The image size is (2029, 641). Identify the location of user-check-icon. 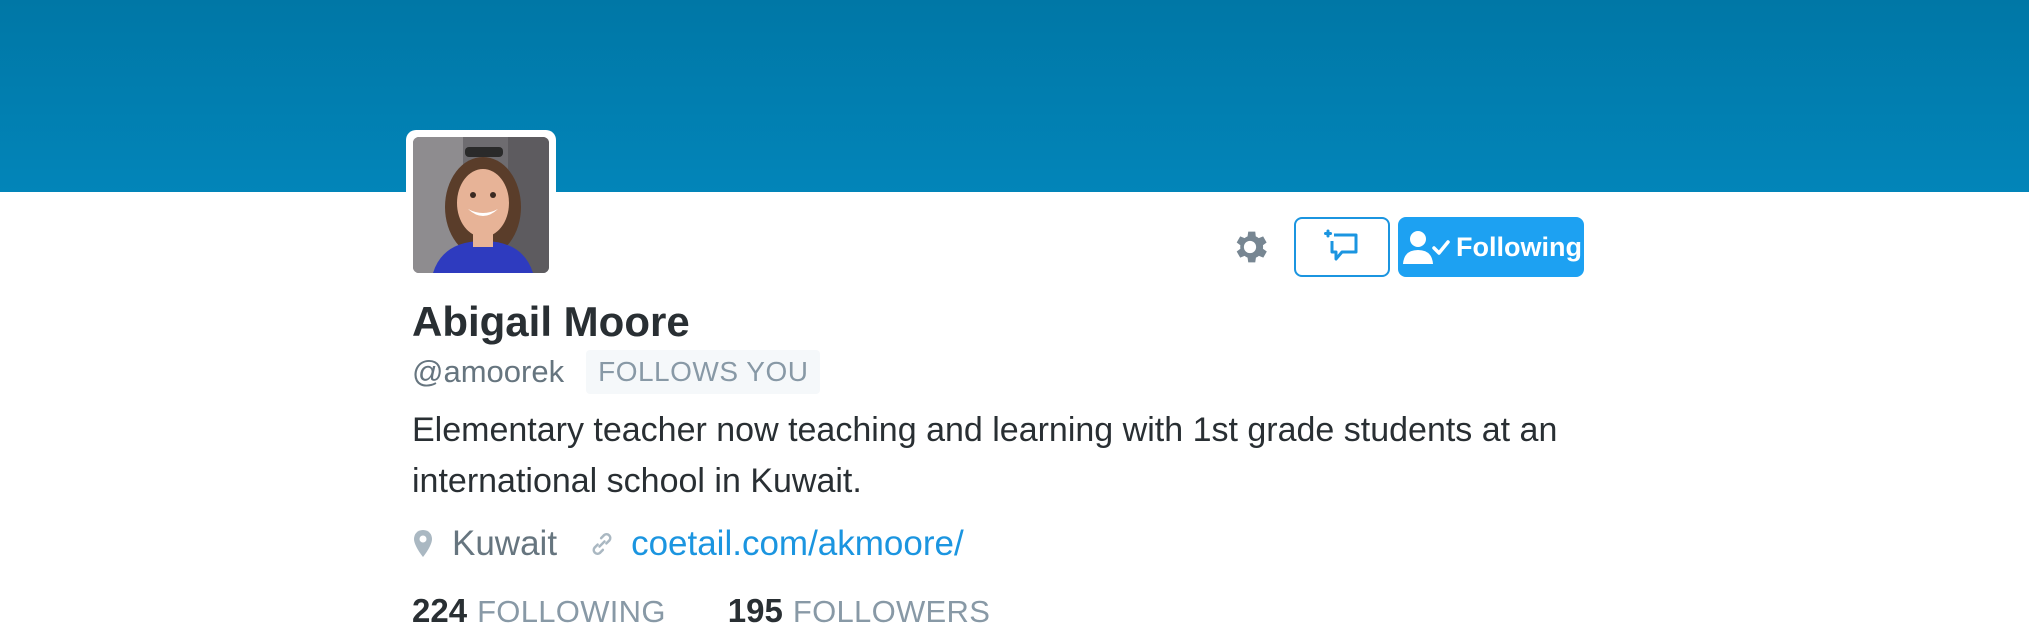
(1426, 247).